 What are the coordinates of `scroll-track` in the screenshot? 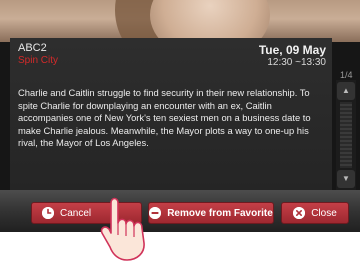 It's located at (346, 135).